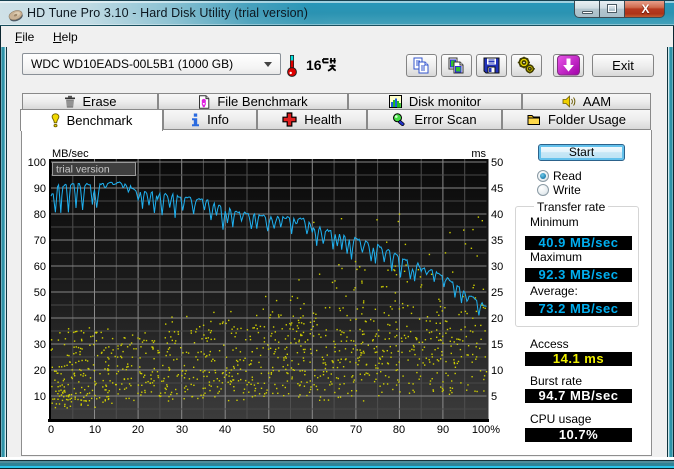 Image resolution: width=674 pixels, height=469 pixels. Describe the element at coordinates (497, 241) in the screenshot. I see `svg-text: 35` at that location.